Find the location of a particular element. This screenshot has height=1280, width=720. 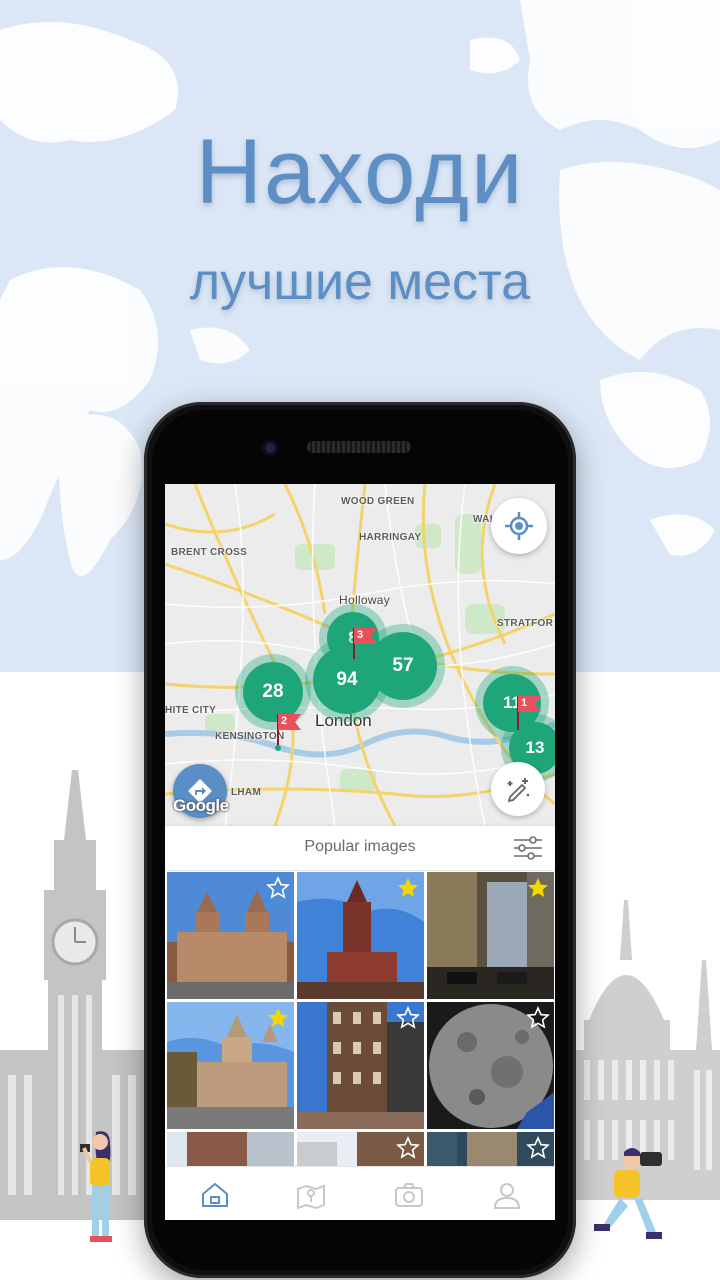

home-icon is located at coordinates (215, 1195).